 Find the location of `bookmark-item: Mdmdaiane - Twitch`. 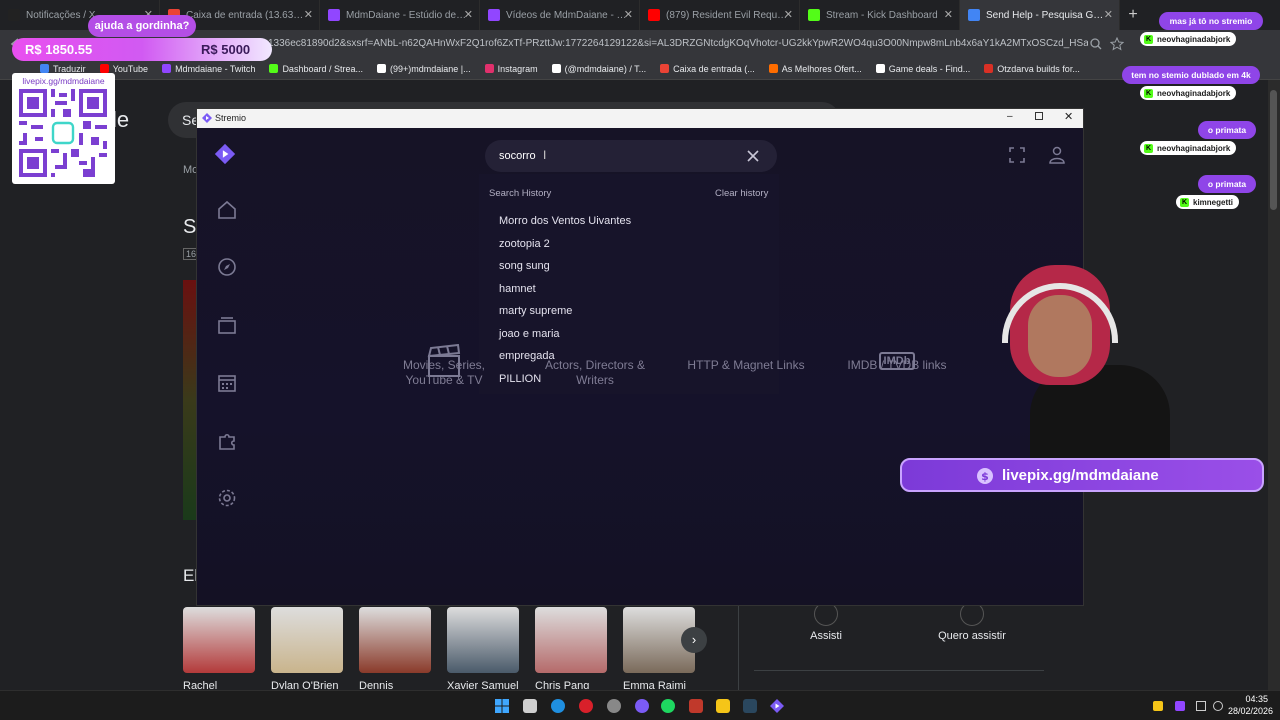

bookmark-item: Mdmdaiane - Twitch is located at coordinates (208, 69).